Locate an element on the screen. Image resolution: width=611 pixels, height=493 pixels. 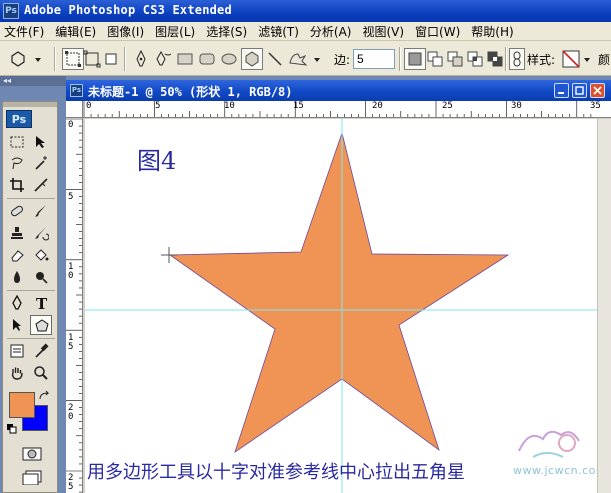
ruler-v-label: 2 0 is located at coordinates (71, 412).